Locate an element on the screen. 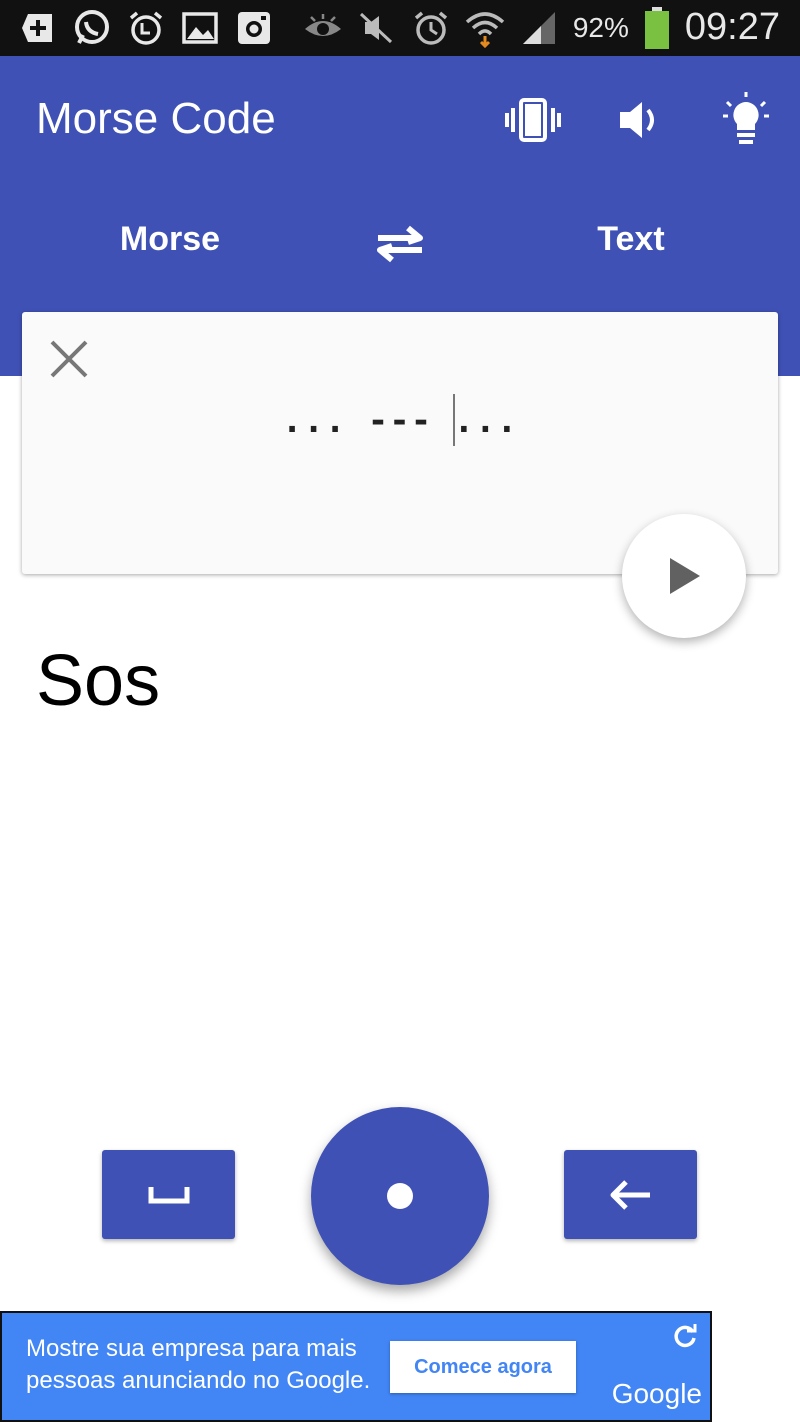 This screenshot has height=1422, width=800. notification-icons is located at coordinates (146, 28).